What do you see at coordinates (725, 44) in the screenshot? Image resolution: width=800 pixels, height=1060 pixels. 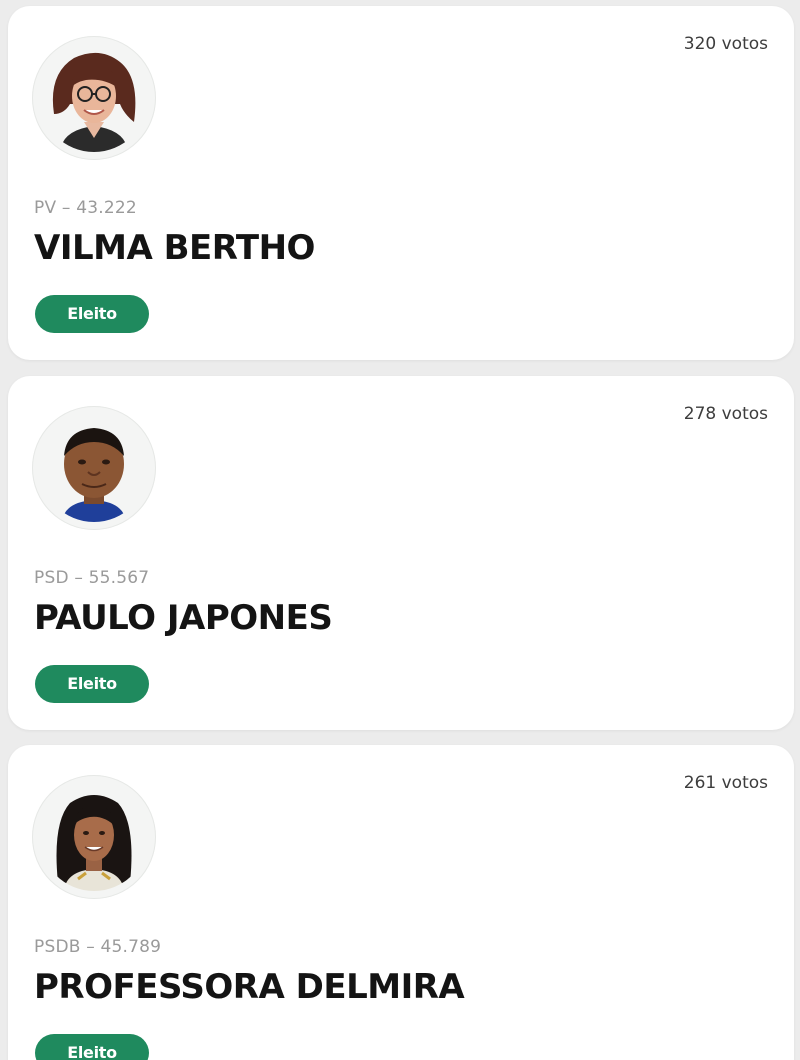 I see `vote-count: 320 votos` at bounding box center [725, 44].